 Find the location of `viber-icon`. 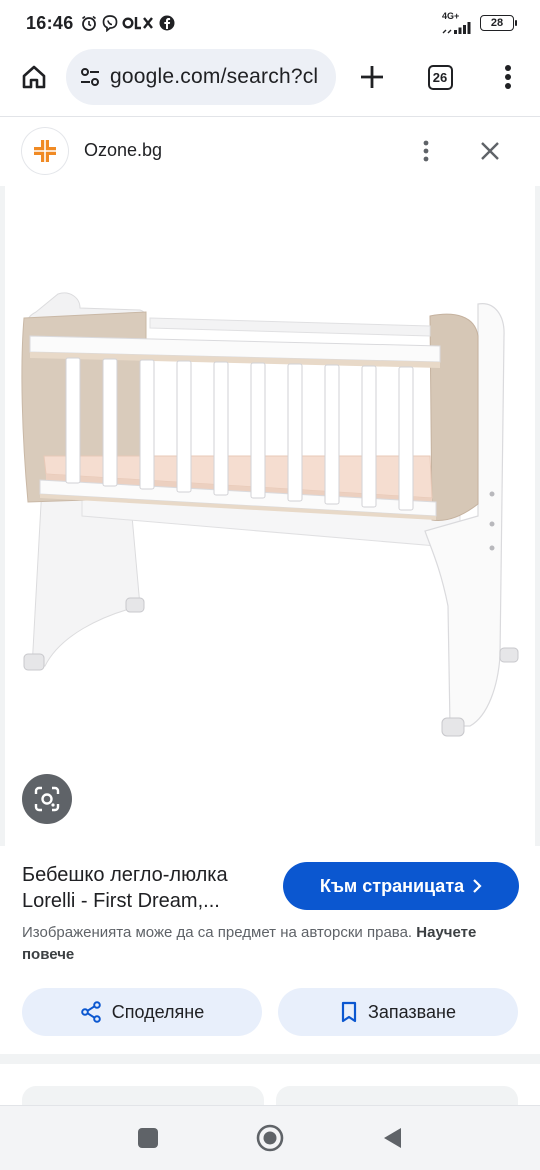

viber-icon is located at coordinates (109, 23).